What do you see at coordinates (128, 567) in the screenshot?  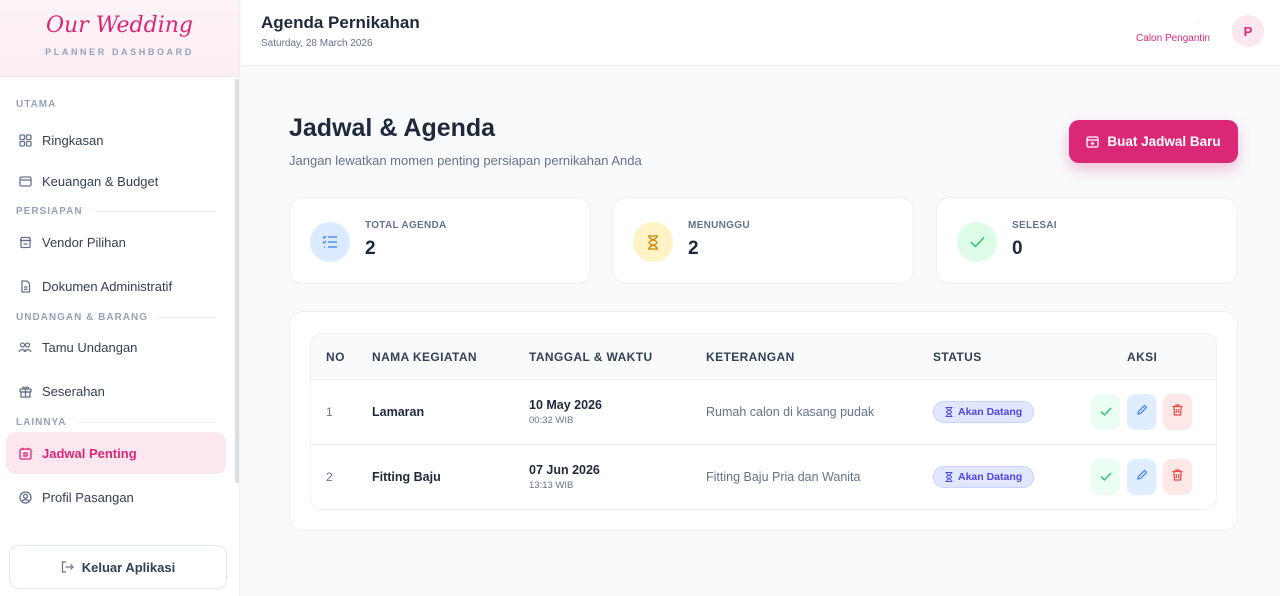 I see `logout-label: Keluar Aplikasi` at bounding box center [128, 567].